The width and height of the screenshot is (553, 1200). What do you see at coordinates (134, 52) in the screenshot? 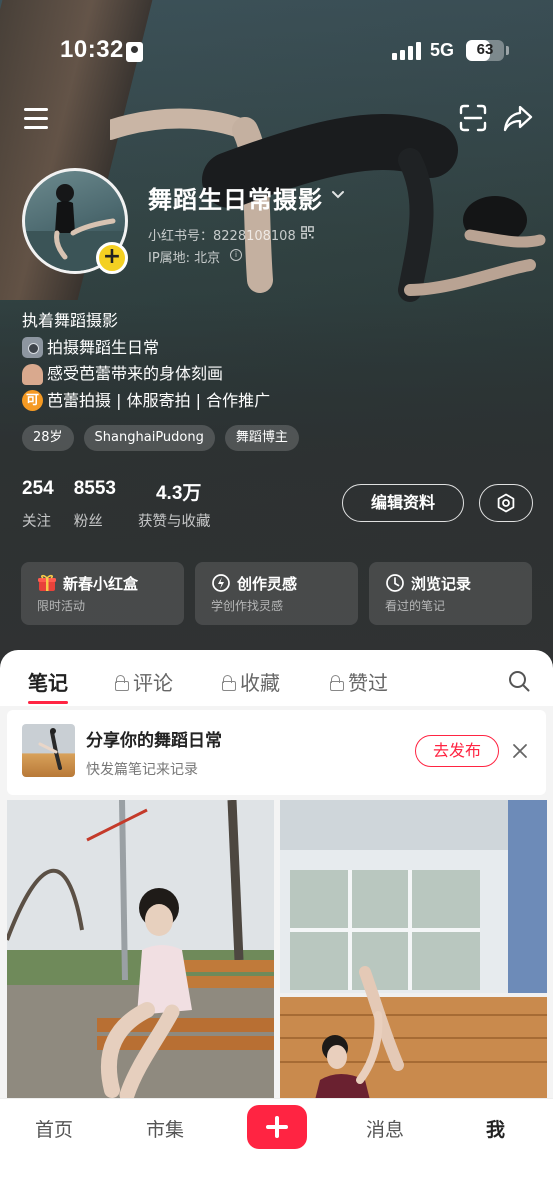
I see `contact-card-icon` at bounding box center [134, 52].